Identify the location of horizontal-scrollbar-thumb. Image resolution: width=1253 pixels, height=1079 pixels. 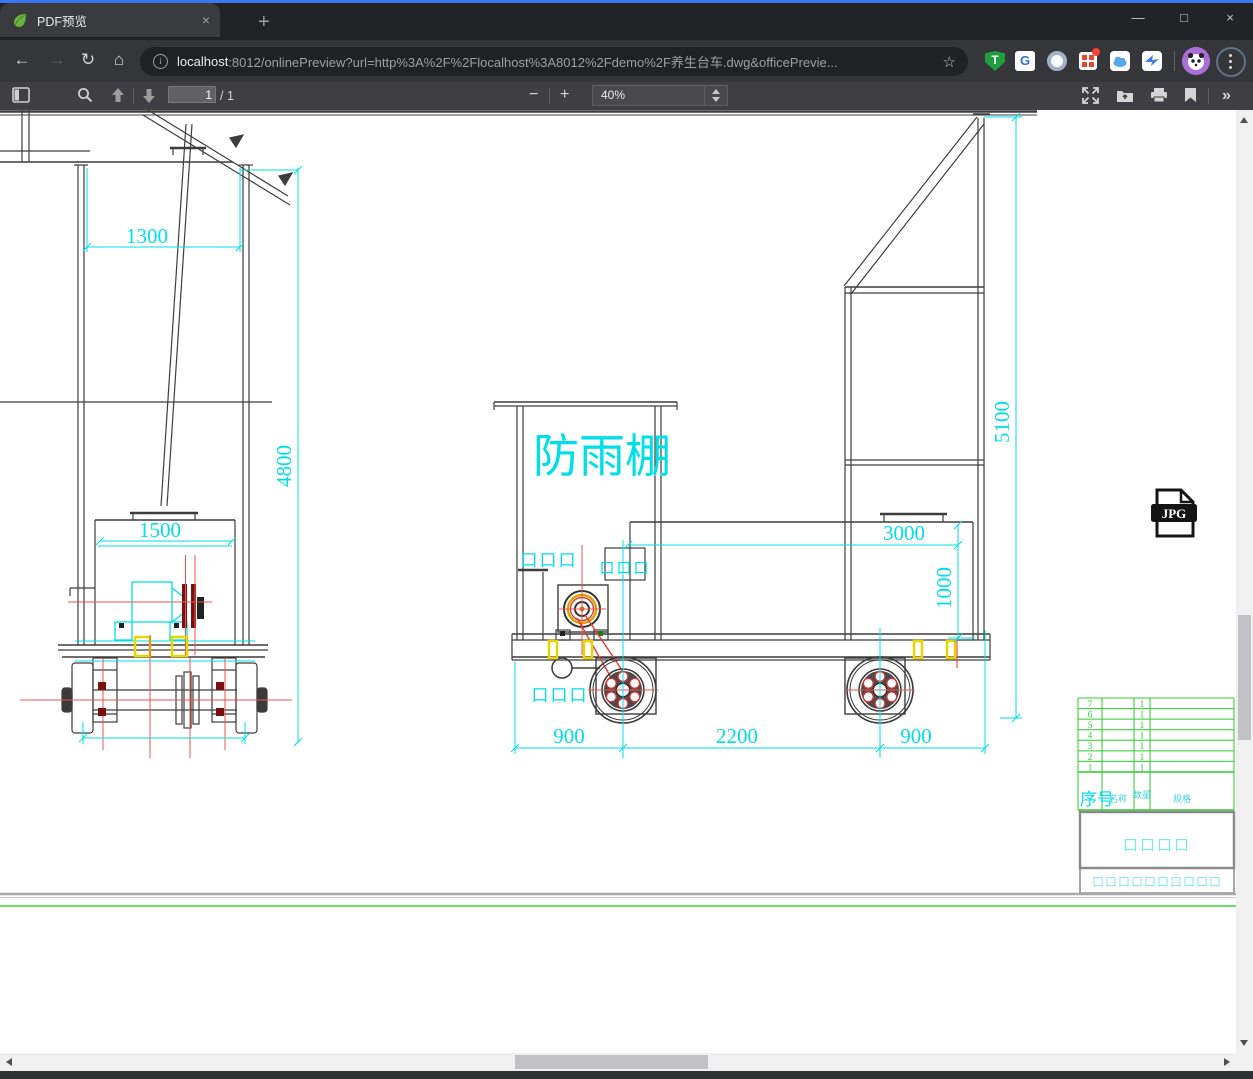
(611, 1062).